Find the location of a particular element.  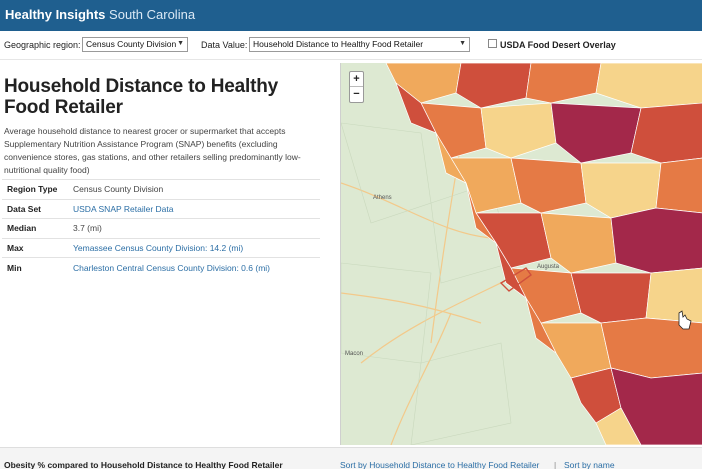

zoom-out-button: − is located at coordinates (356, 94).